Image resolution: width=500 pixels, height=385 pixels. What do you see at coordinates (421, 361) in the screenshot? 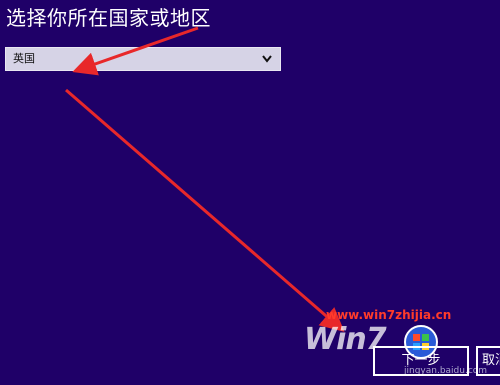
I see `next-button: 下一步` at bounding box center [421, 361].